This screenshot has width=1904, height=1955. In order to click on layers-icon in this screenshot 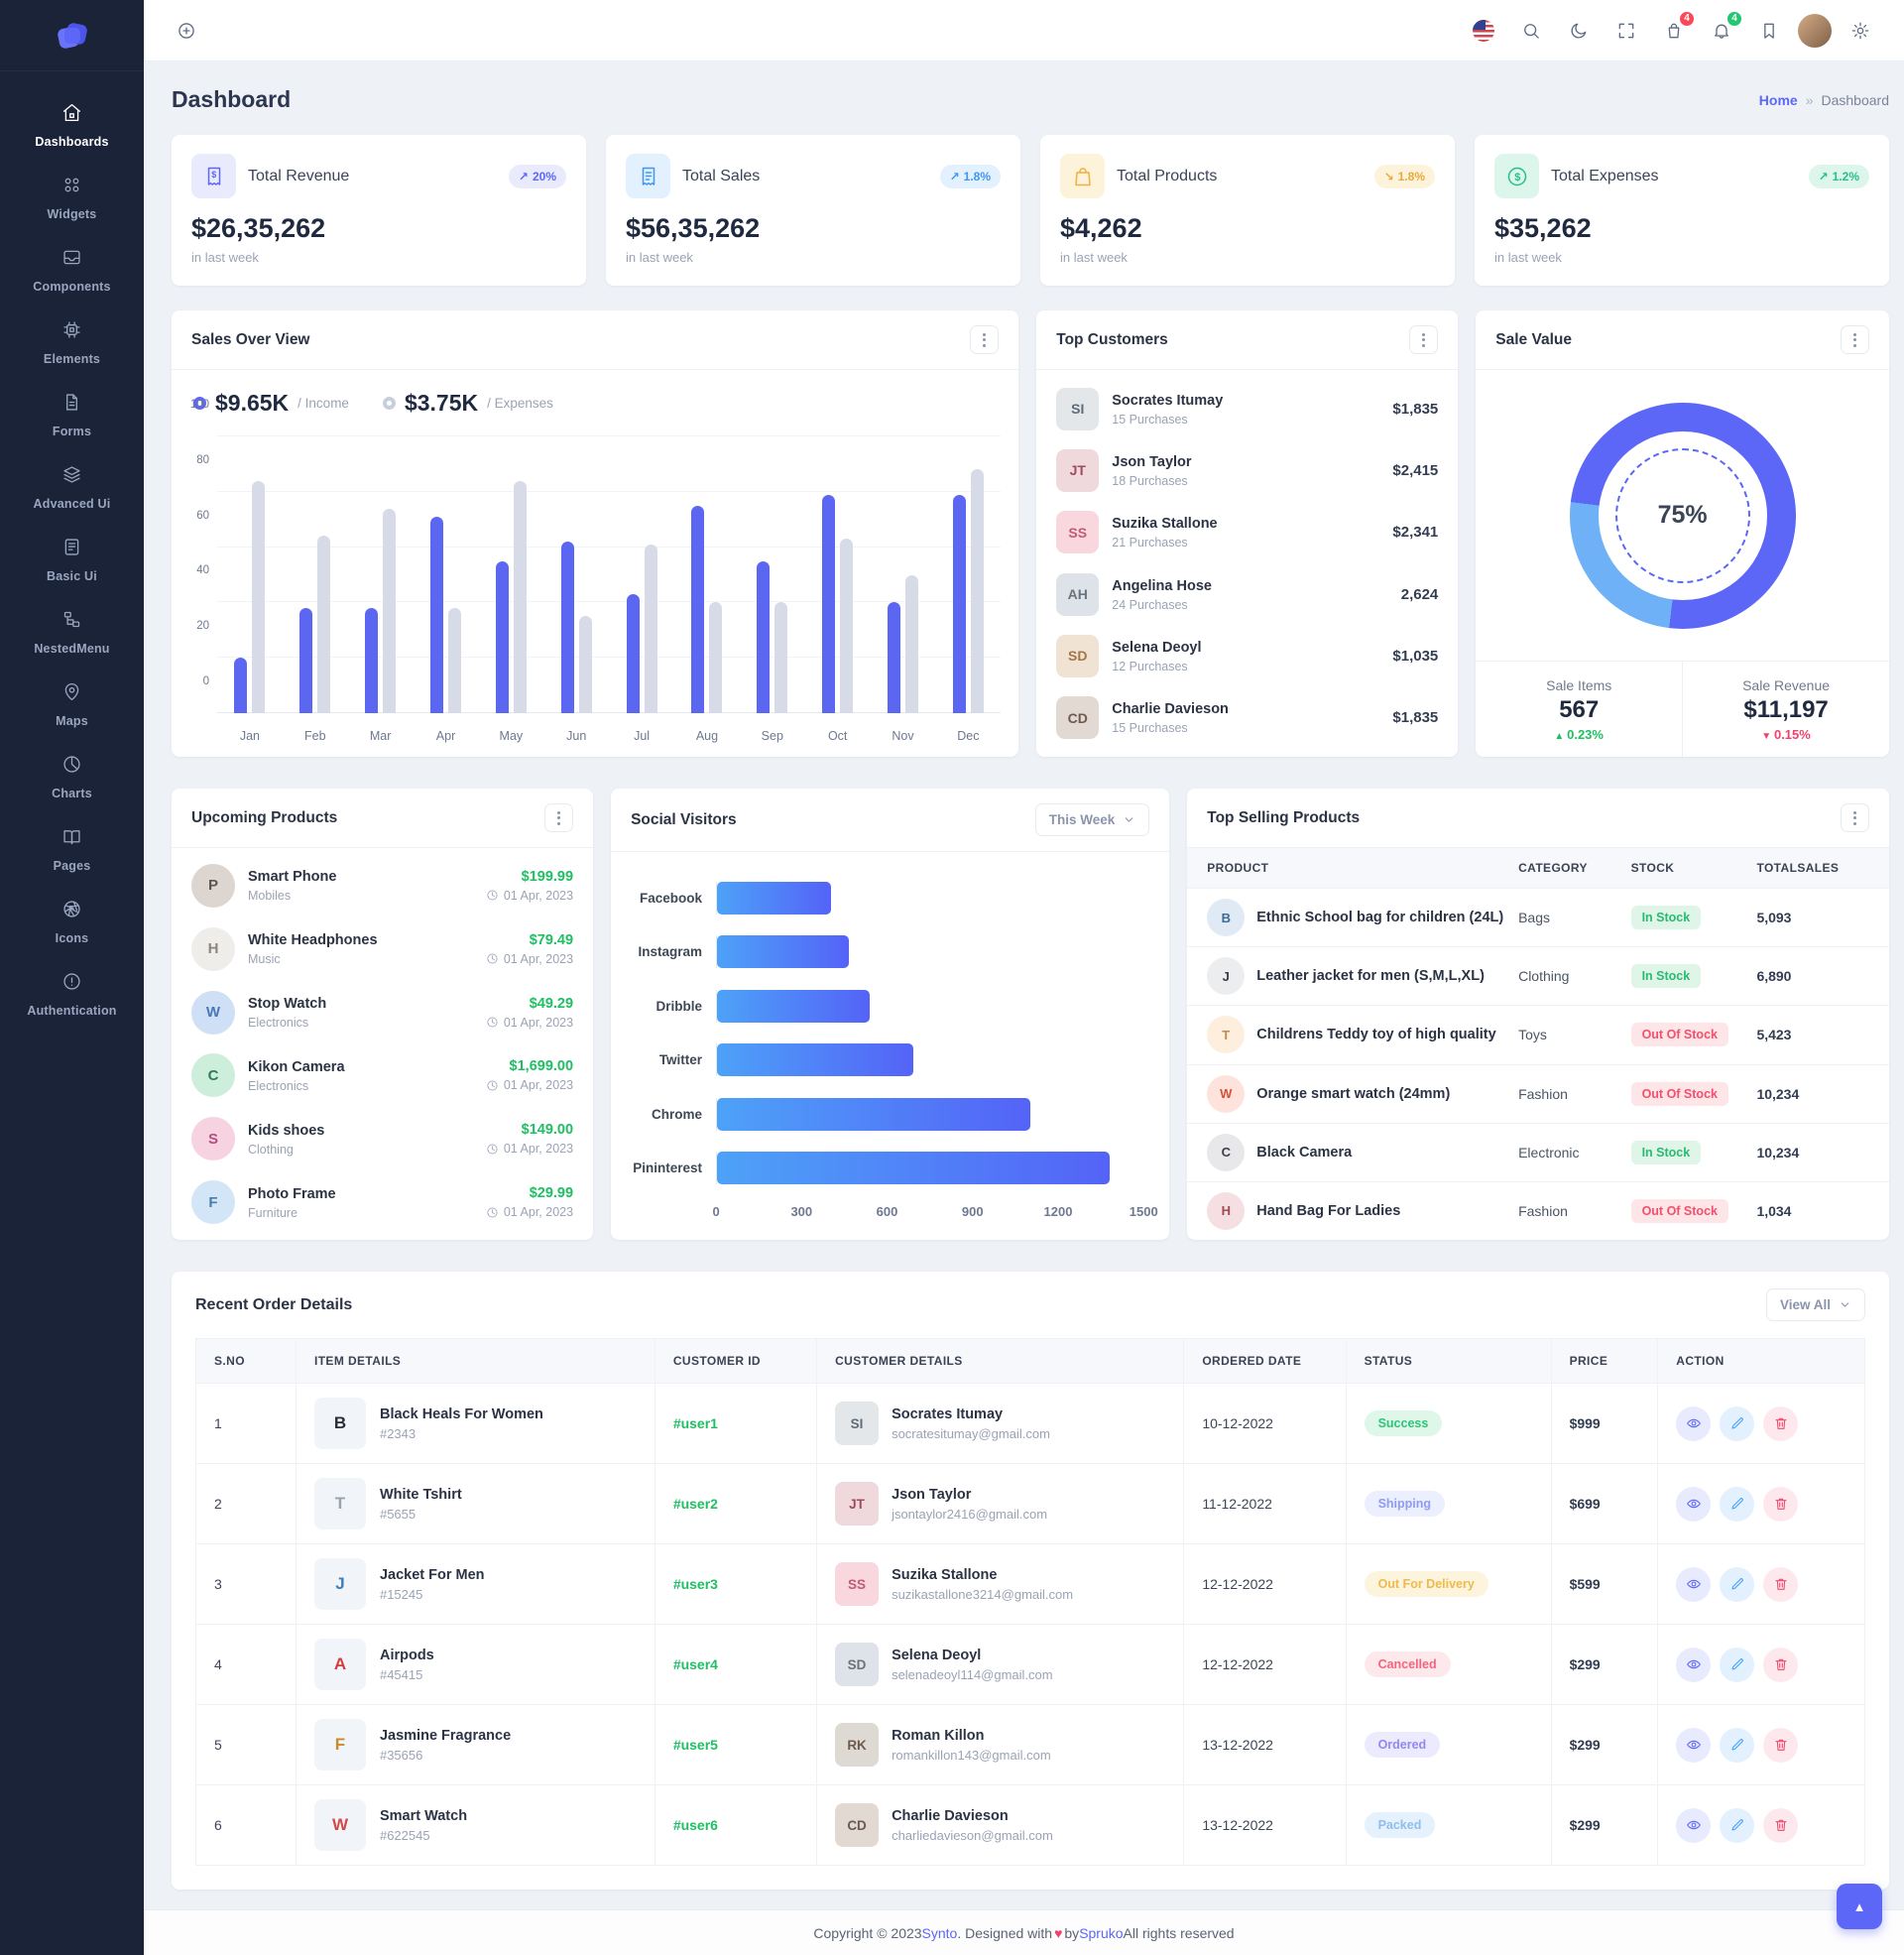, I will do `click(71, 477)`.